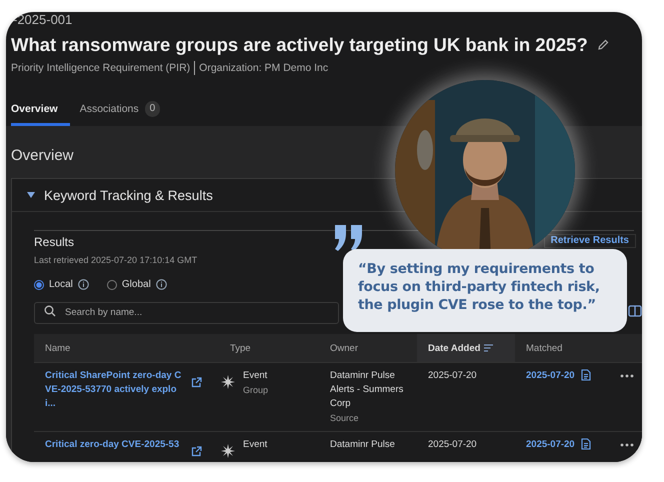 This screenshot has height=482, width=664. What do you see at coordinates (126, 348) in the screenshot?
I see `column-header: Name` at bounding box center [126, 348].